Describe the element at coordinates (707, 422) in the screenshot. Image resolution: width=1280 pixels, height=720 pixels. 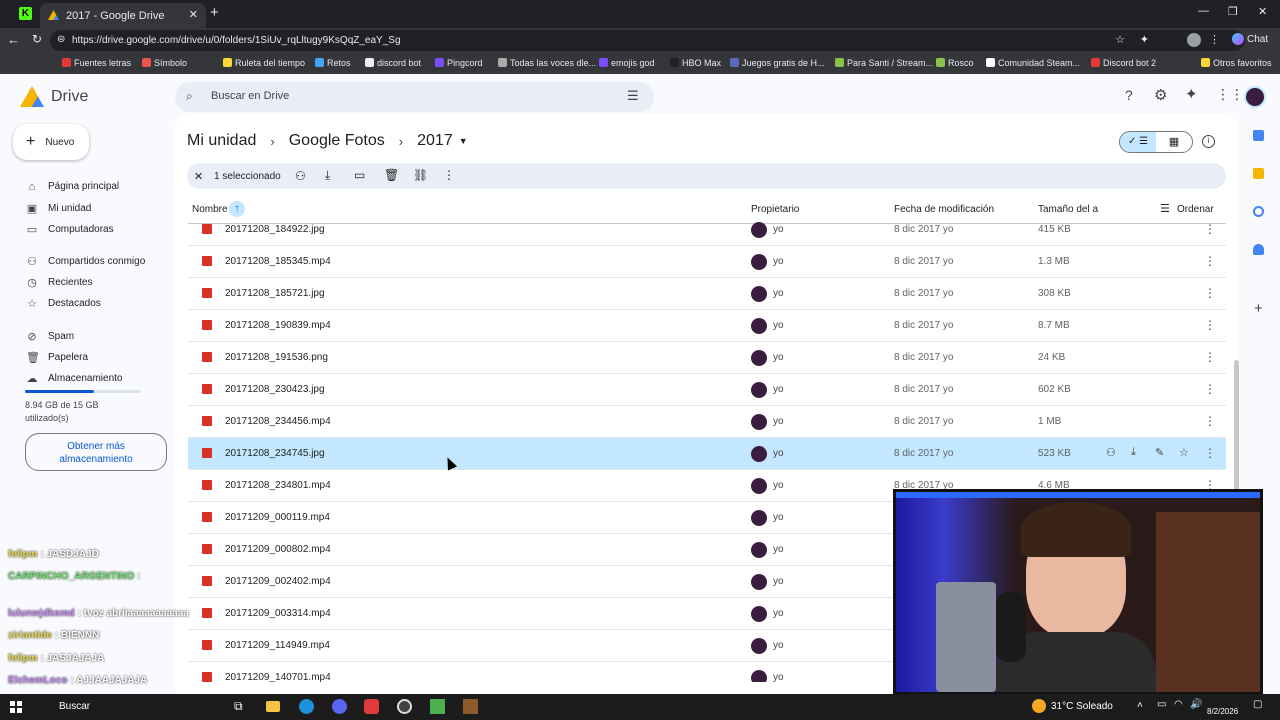
I see `file-row: 20171208_234456.mp4 yo 8 dic 2017 yo 1 MB ⋮` at that location.